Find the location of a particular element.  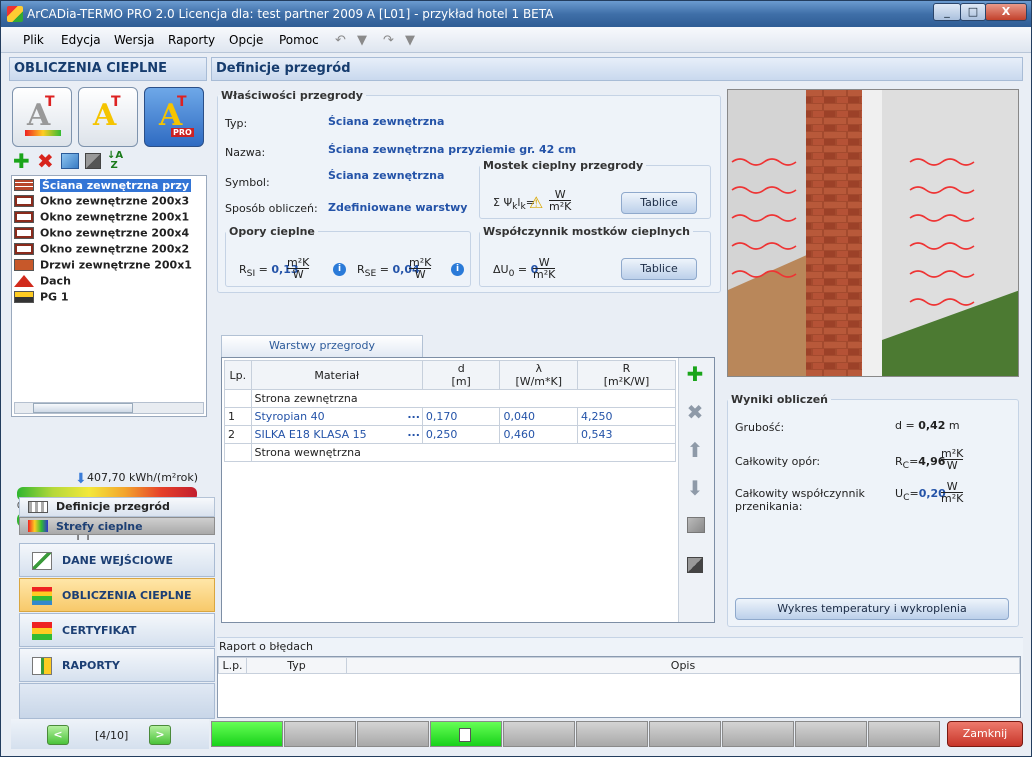

row-d: 0,250 is located at coordinates (461, 434).